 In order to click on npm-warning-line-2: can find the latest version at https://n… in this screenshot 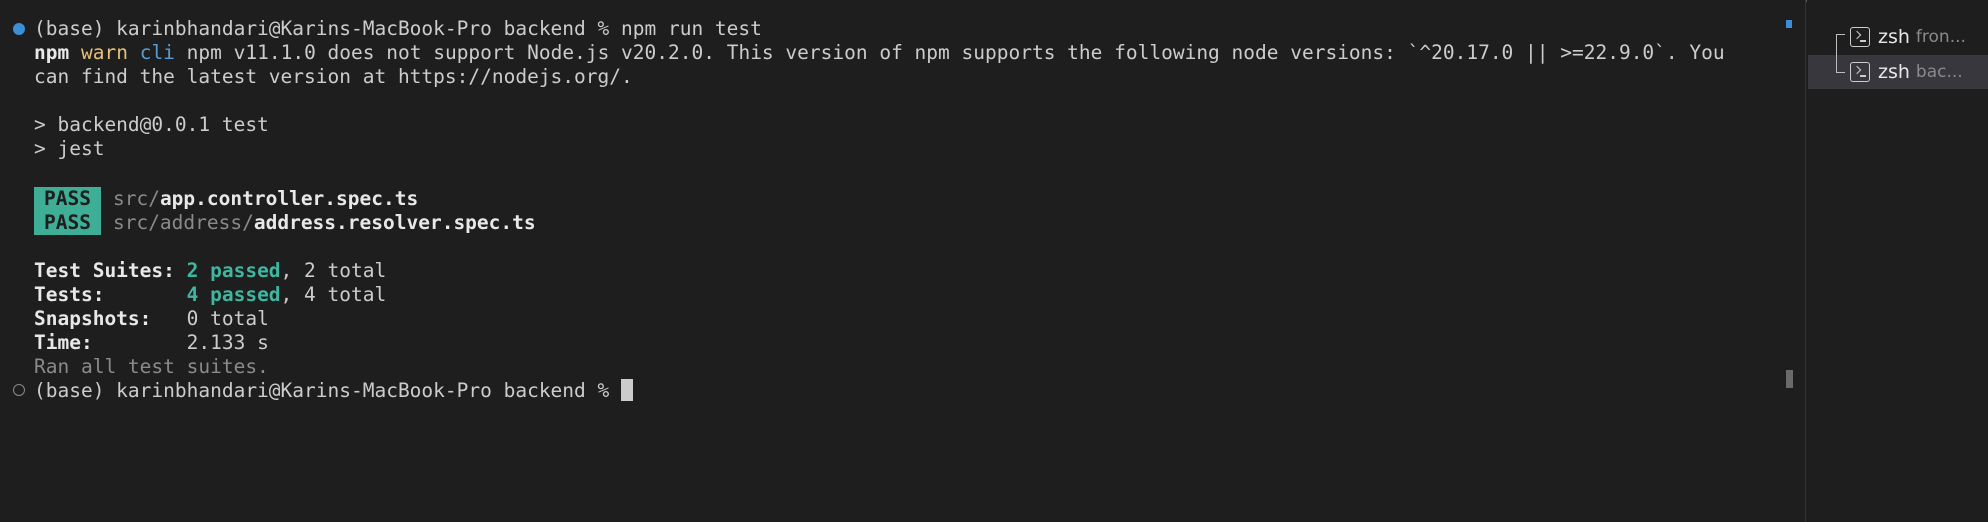, I will do `click(333, 76)`.